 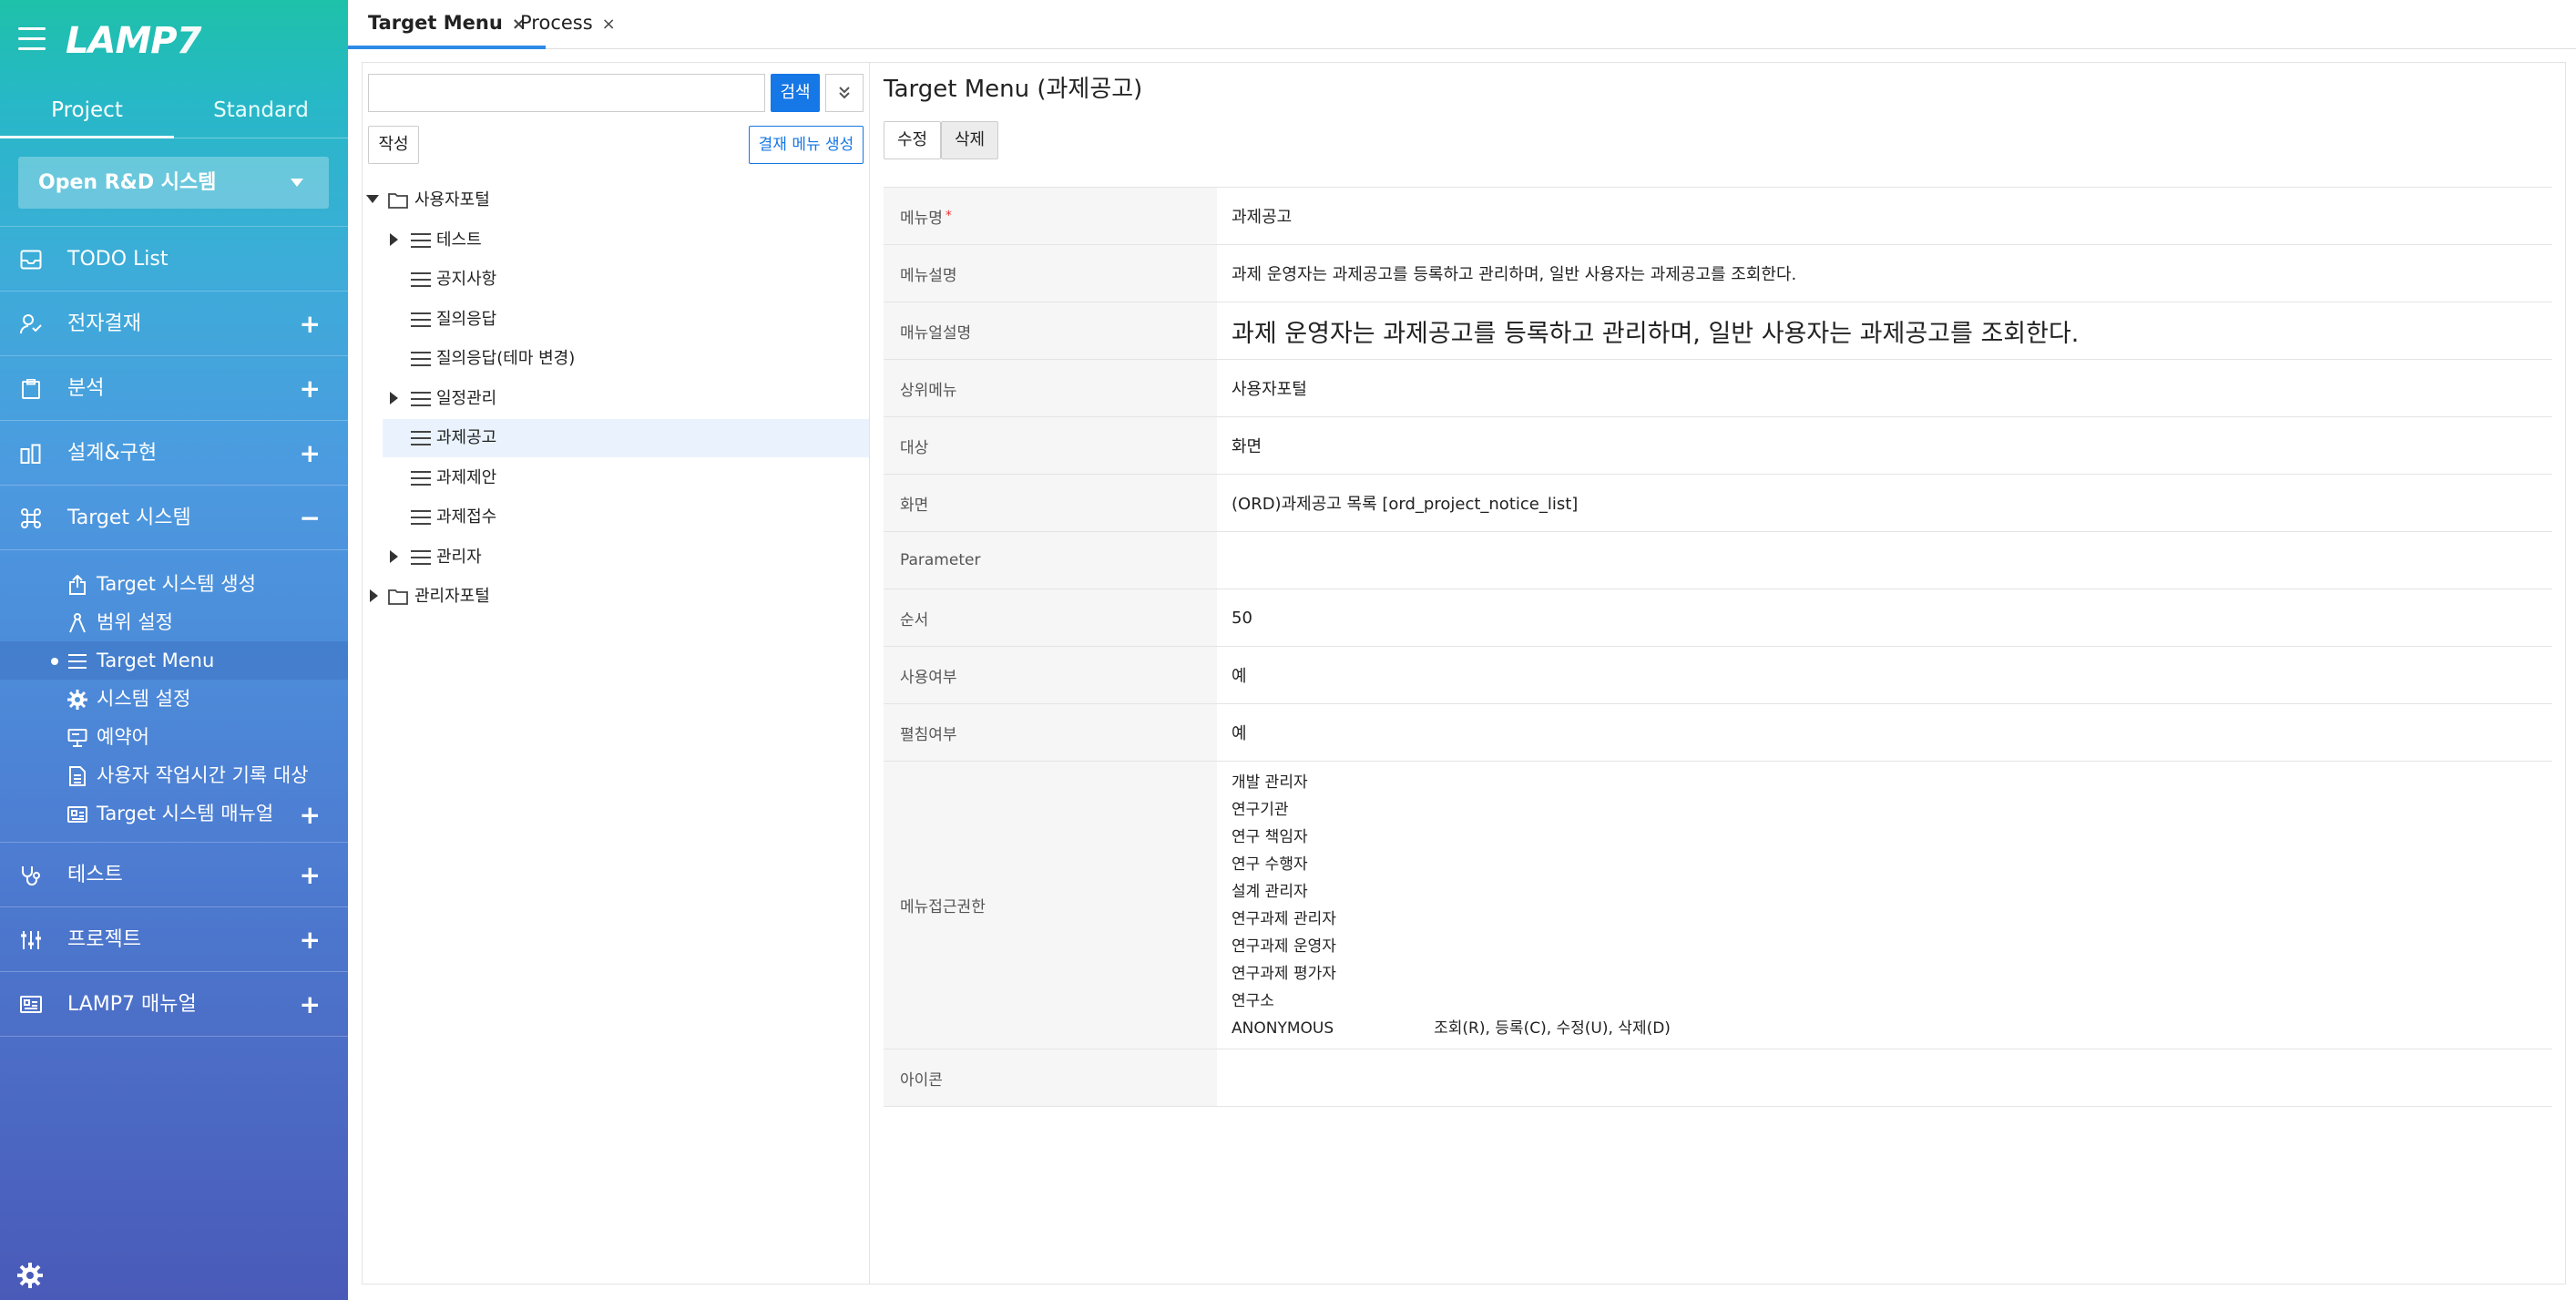 What do you see at coordinates (174, 660) in the screenshot?
I see `sidebar-subitem-target-menu: Target Menu` at bounding box center [174, 660].